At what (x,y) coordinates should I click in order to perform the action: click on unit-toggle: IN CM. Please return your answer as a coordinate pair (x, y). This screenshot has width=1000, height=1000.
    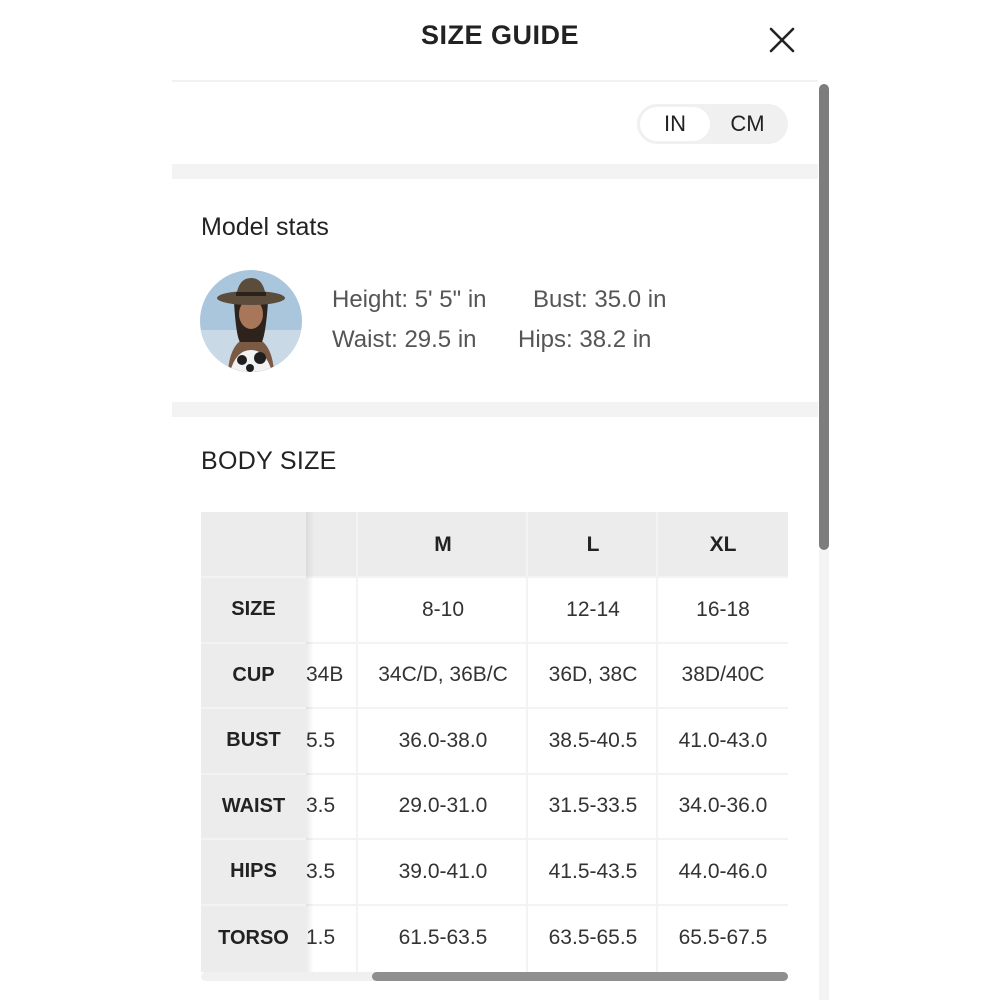
    Looking at the image, I should click on (712, 124).